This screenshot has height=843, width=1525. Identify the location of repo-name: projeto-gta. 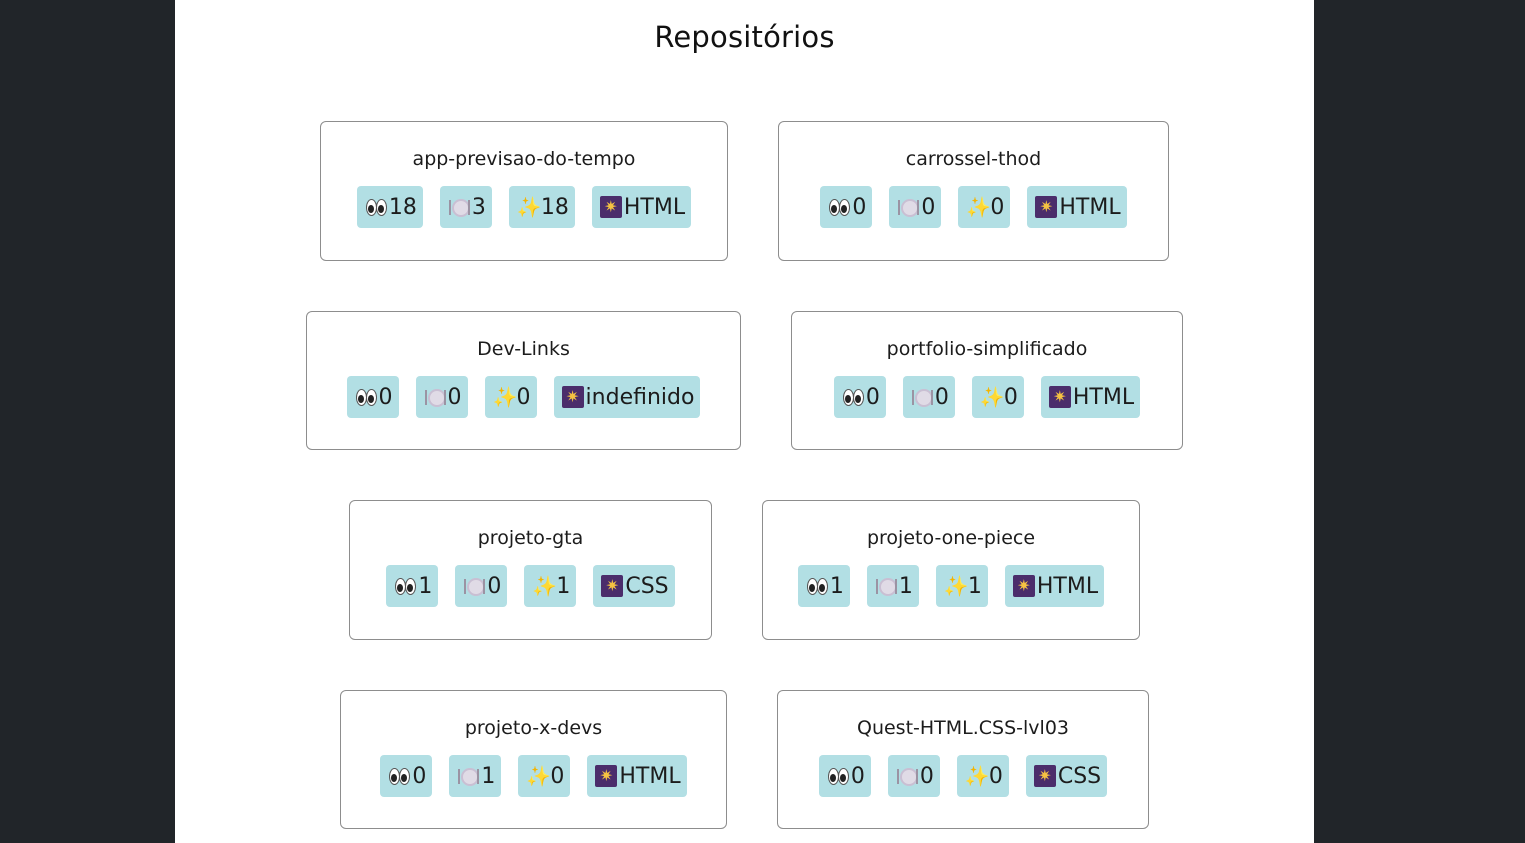
(530, 538).